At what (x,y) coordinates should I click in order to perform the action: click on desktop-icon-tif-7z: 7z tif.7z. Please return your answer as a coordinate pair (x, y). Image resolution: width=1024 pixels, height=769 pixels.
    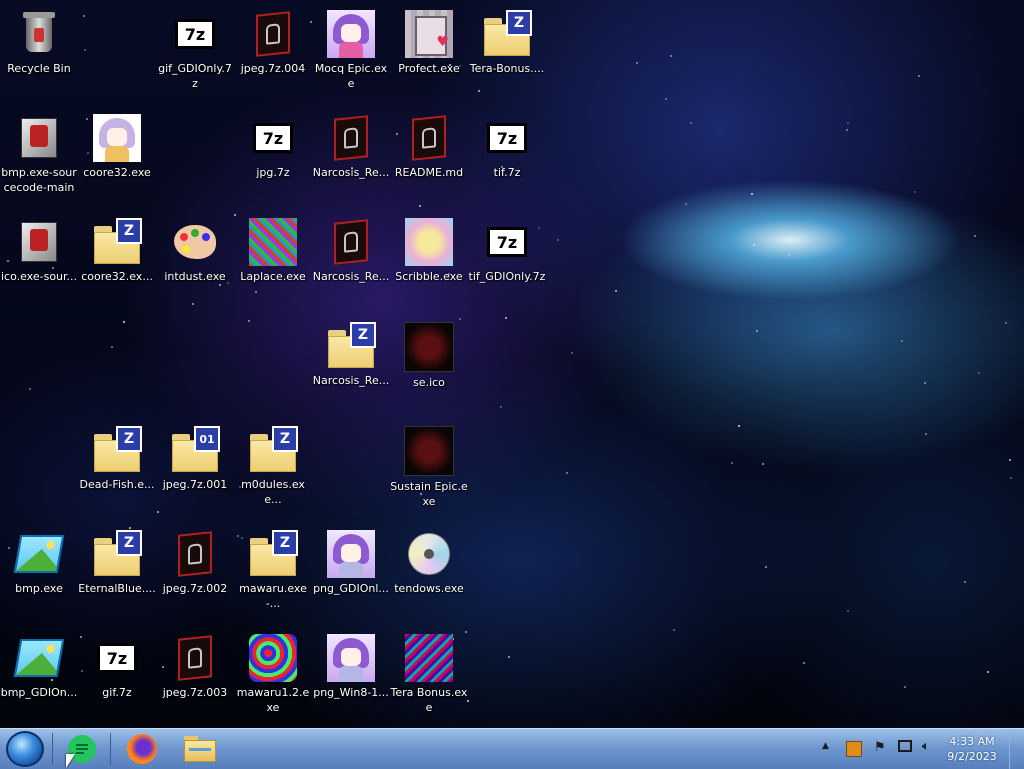
    Looking at the image, I should click on (507, 158).